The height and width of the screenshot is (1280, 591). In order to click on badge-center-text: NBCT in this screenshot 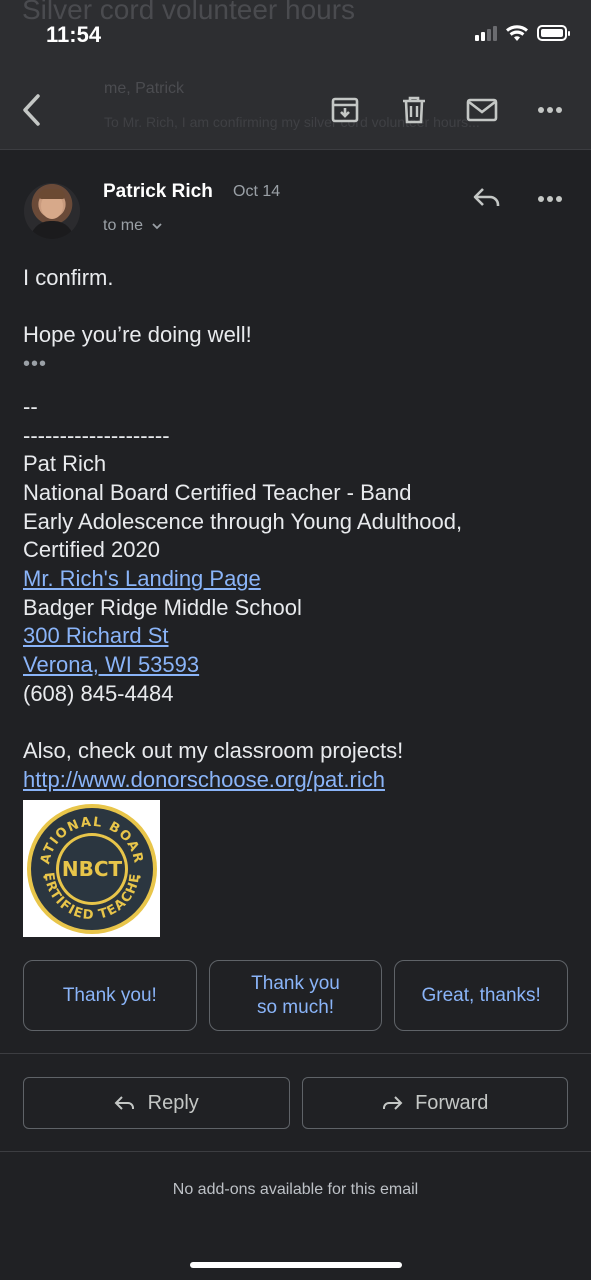, I will do `click(91, 869)`.